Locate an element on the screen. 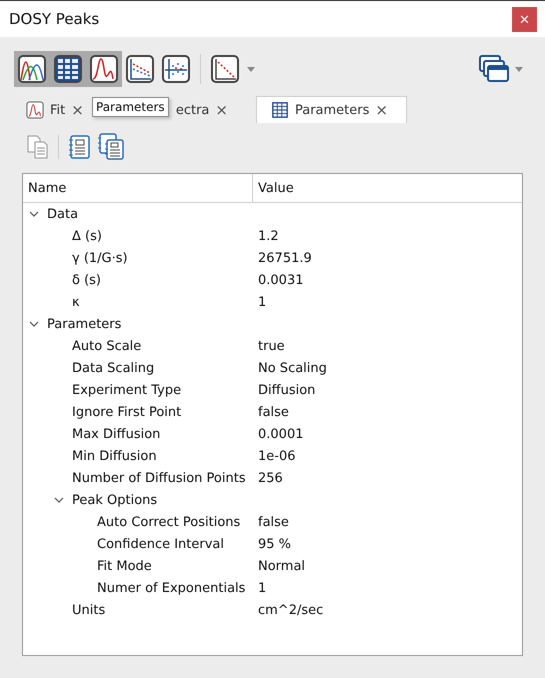 Image resolution: width=545 pixels, height=678 pixels. tab-label: ectra is located at coordinates (193, 110).